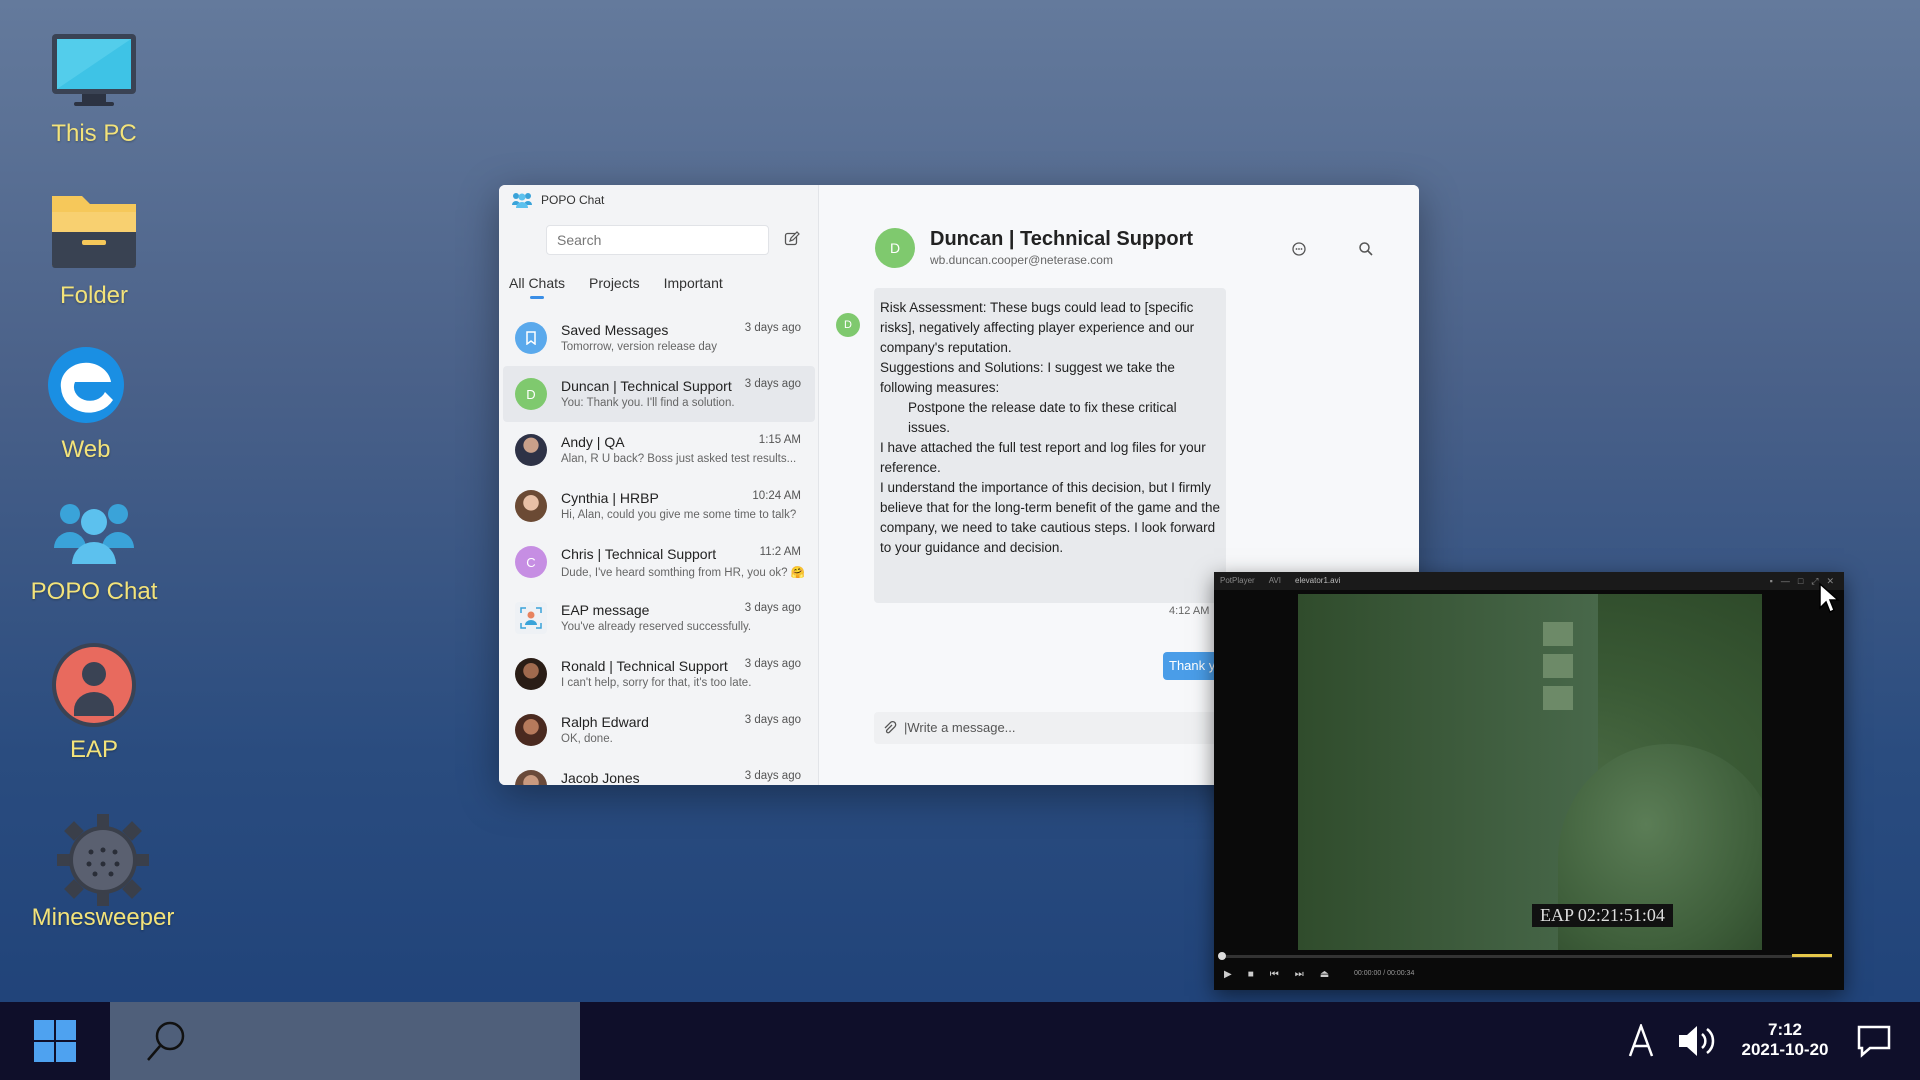  Describe the element at coordinates (94, 133) in the screenshot. I see `desktop-icon-label: This PC` at that location.